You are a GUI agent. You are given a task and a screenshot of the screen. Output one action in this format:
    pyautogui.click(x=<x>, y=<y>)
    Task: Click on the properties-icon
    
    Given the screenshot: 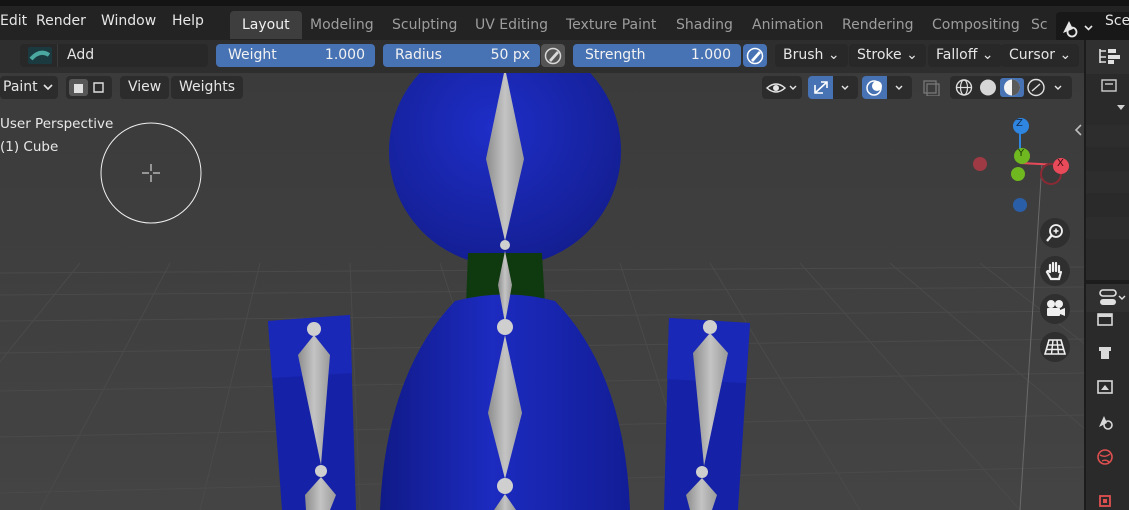 What is the action you would take?
    pyautogui.click(x=1112, y=298)
    